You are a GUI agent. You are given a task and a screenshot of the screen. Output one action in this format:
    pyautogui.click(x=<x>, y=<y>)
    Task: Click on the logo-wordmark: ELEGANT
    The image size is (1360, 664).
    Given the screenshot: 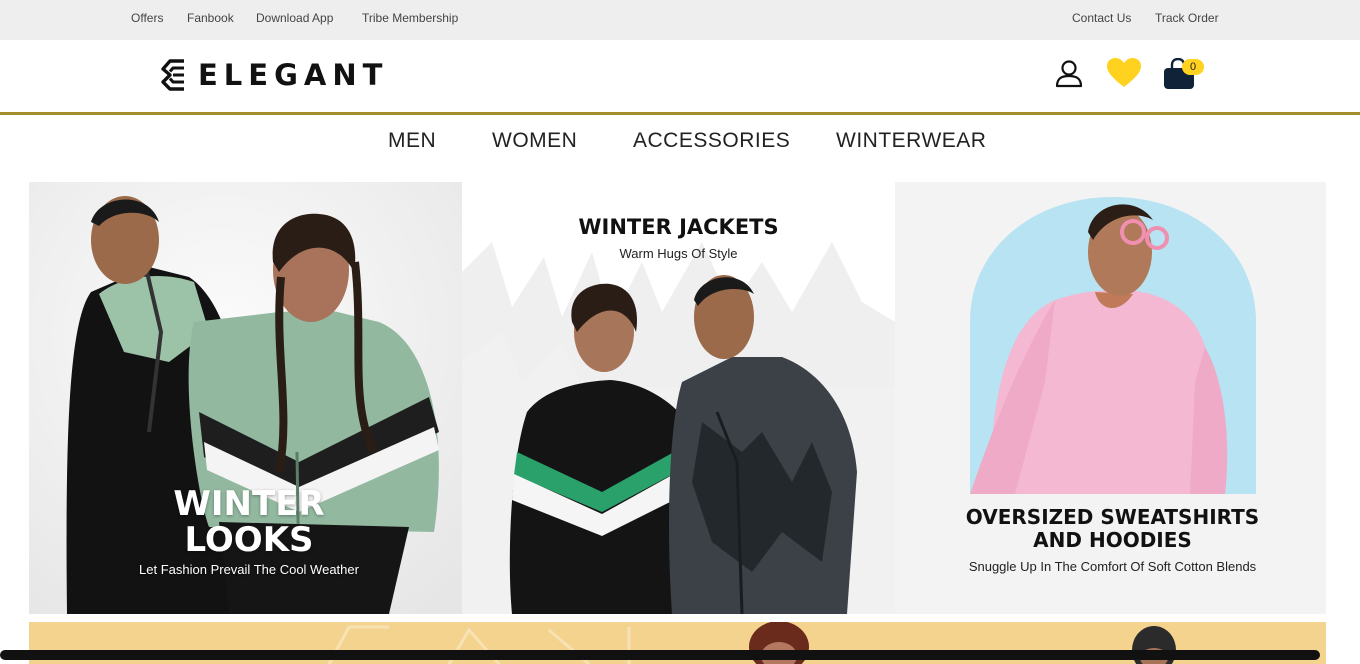 What is the action you would take?
    pyautogui.click(x=293, y=75)
    